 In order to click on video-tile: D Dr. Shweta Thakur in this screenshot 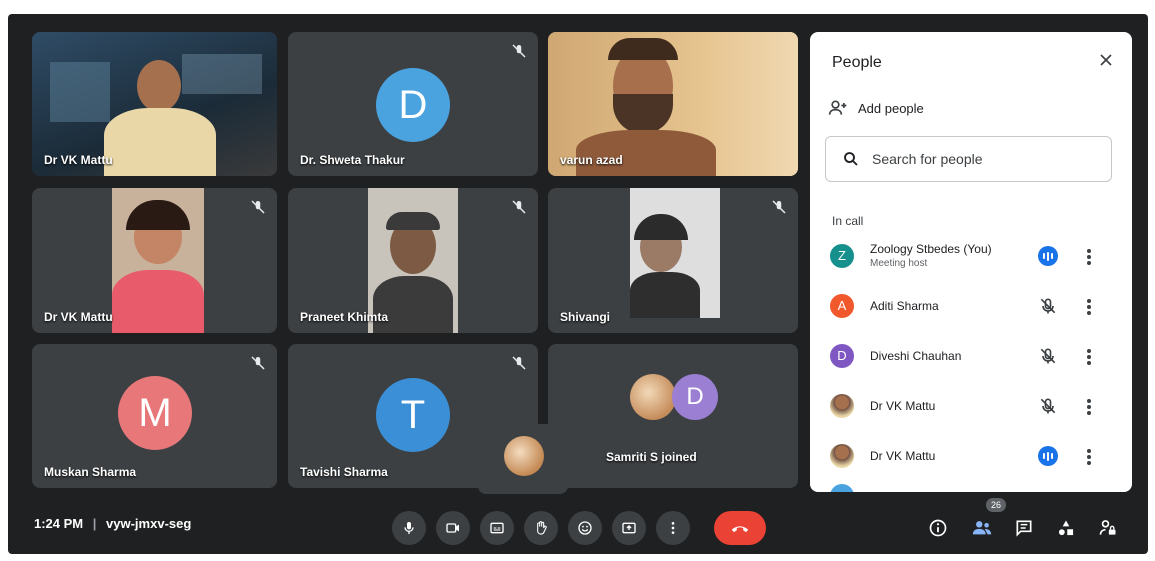, I will do `click(413, 104)`.